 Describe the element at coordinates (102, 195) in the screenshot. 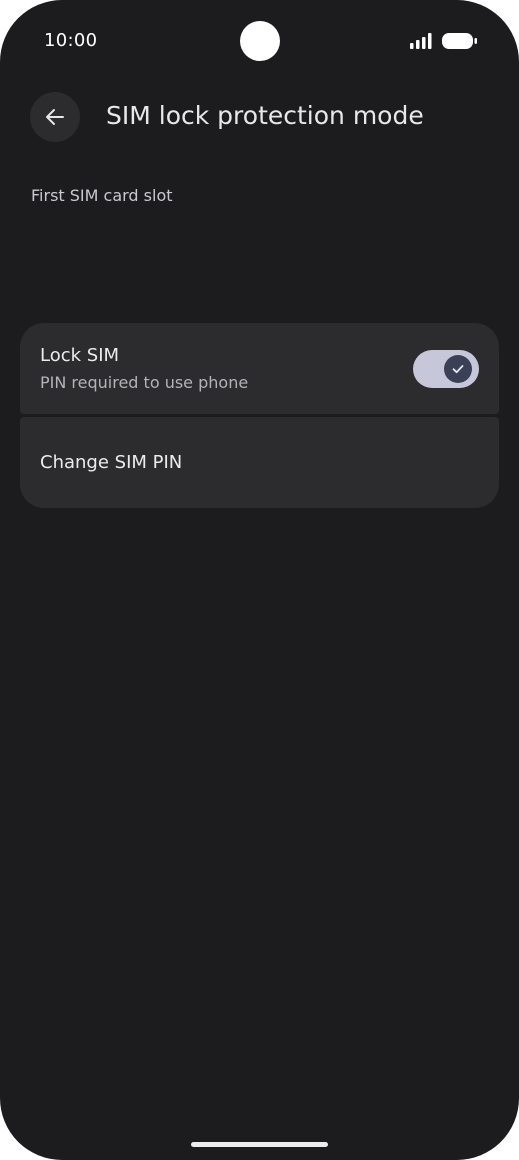

I see `section-header-first-sim-slot: First SIM card slot` at that location.